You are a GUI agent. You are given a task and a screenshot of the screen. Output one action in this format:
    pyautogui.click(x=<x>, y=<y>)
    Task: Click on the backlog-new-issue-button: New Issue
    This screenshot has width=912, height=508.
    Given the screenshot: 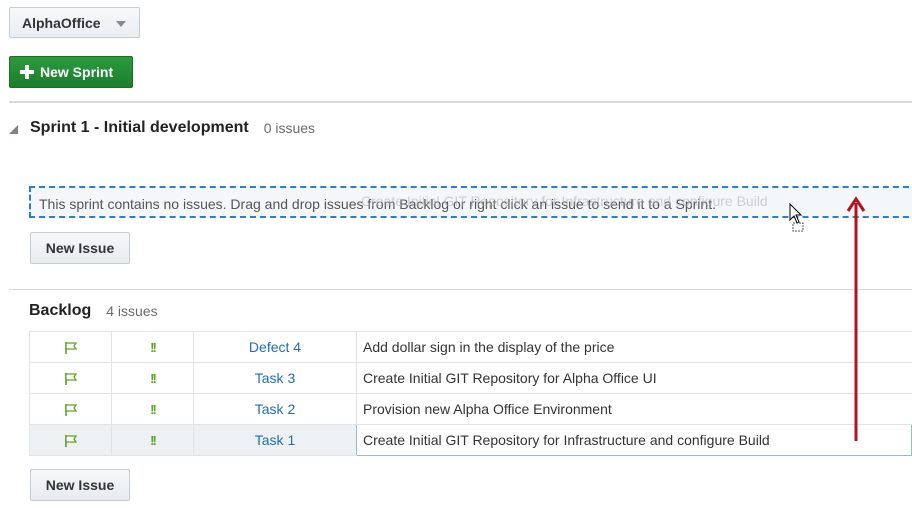 What is the action you would take?
    pyautogui.click(x=80, y=485)
    